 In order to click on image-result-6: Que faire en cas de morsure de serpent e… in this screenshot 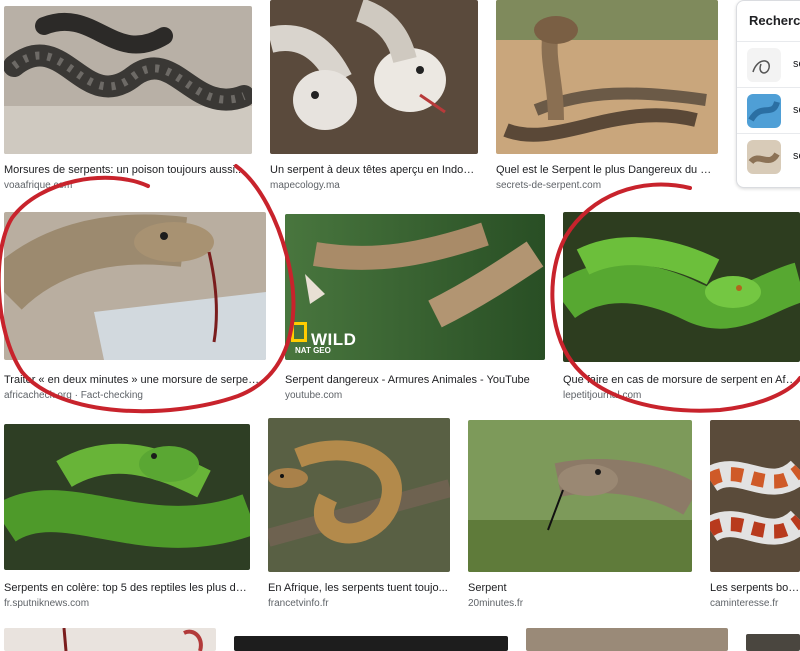, I will do `click(681, 307)`.